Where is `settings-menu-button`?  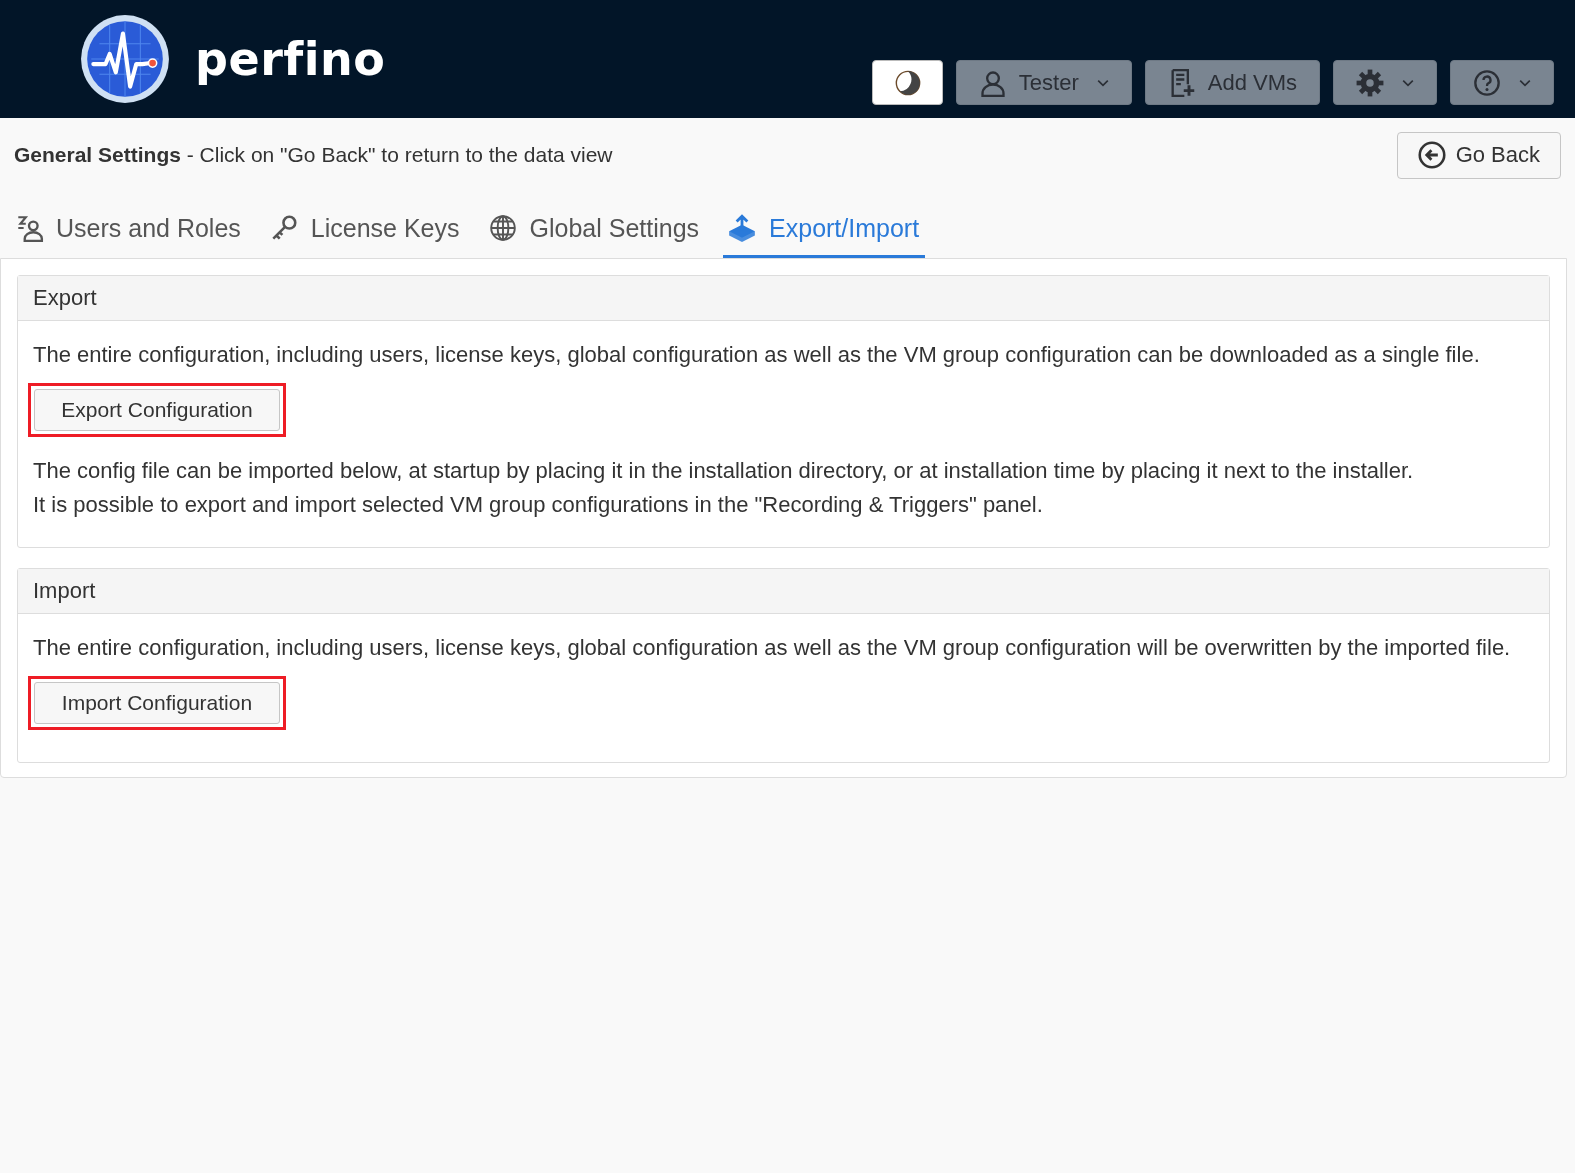 settings-menu-button is located at coordinates (1385, 82).